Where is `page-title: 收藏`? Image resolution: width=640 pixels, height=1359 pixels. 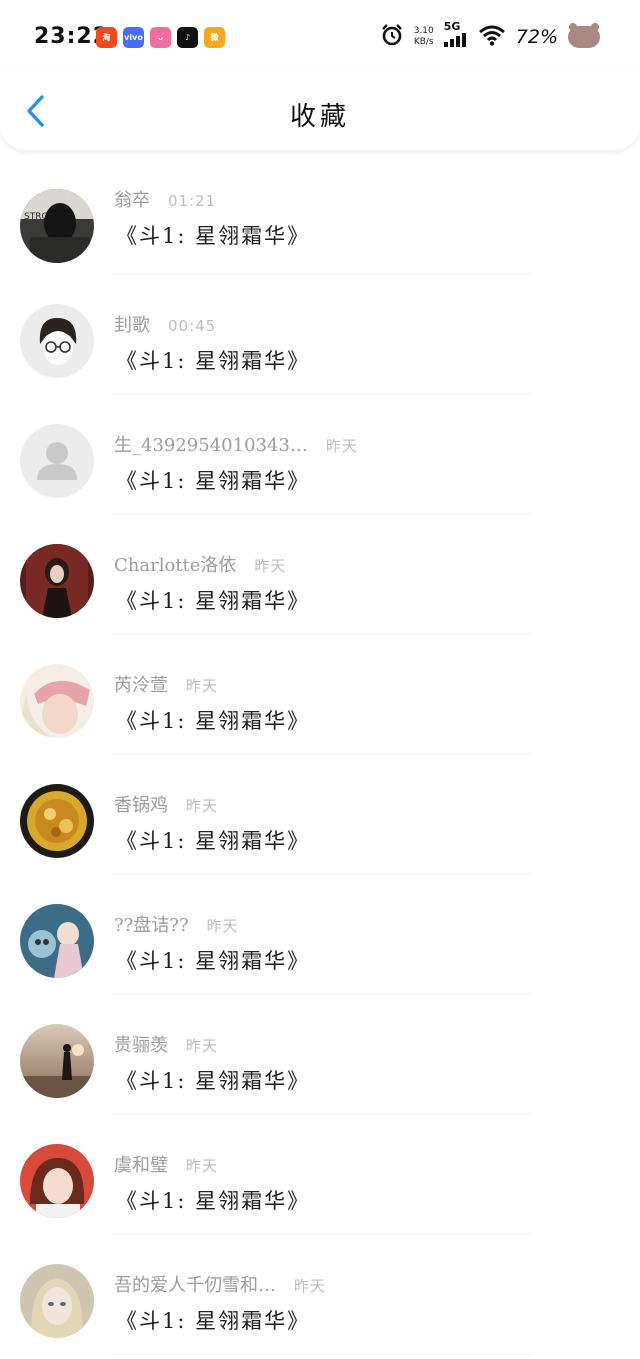 page-title: 收藏 is located at coordinates (319, 117).